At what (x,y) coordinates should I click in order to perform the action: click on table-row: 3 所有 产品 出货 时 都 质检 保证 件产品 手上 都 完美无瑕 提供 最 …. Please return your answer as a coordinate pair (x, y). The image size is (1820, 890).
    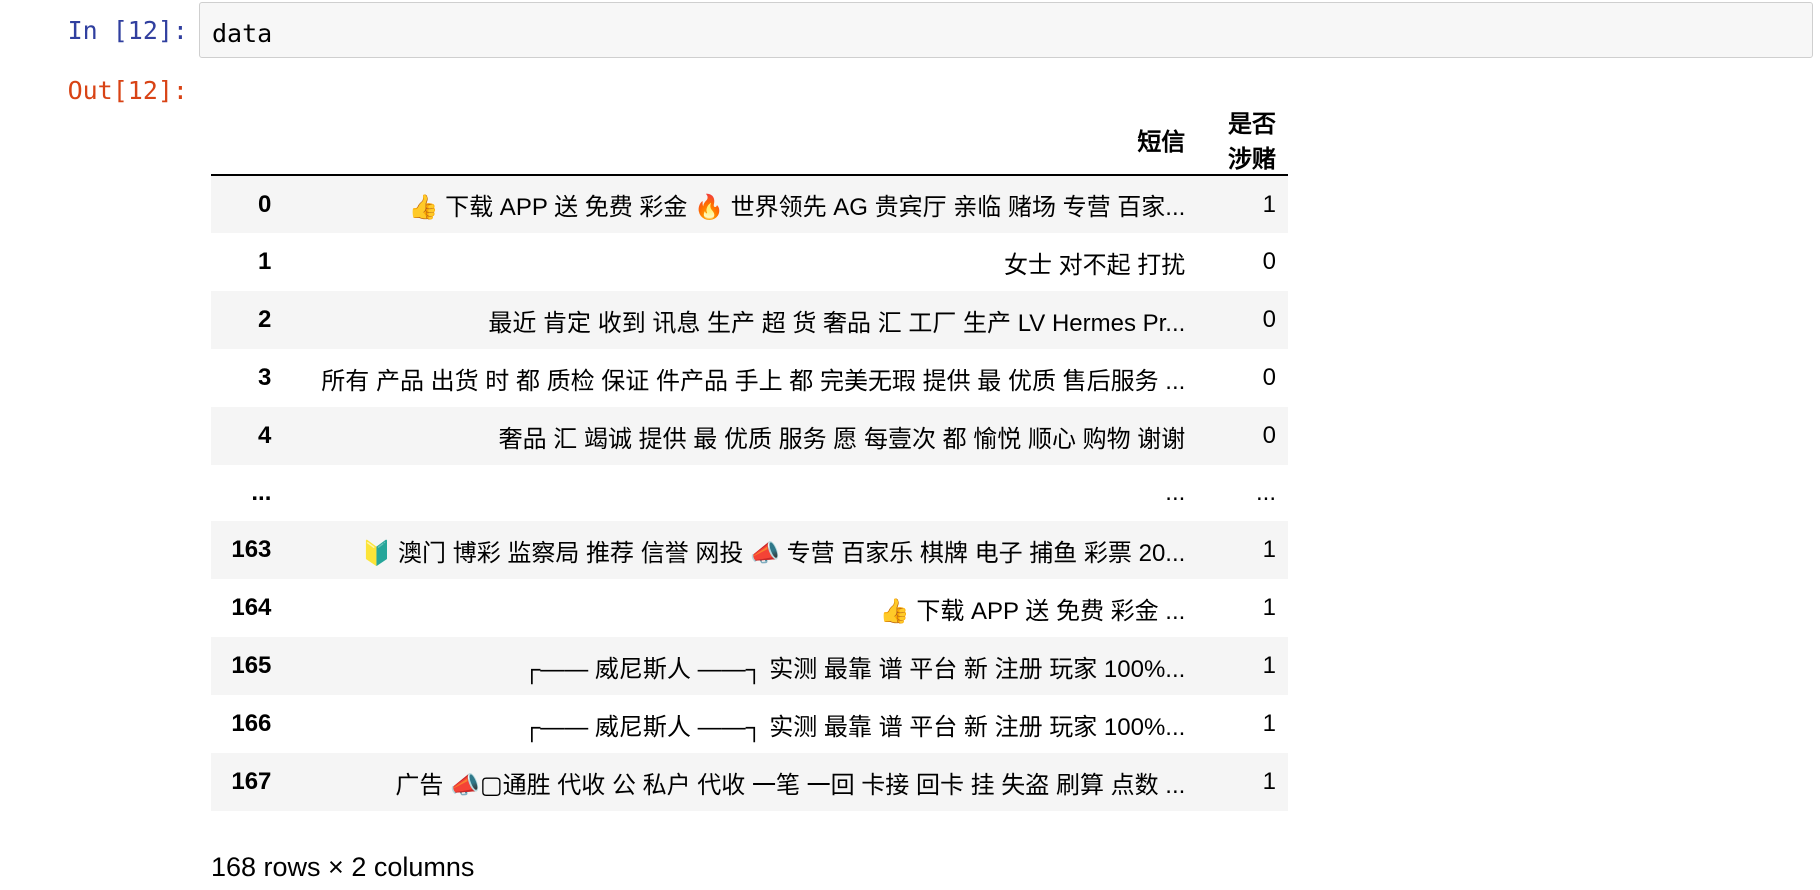
    Looking at the image, I should click on (749, 378).